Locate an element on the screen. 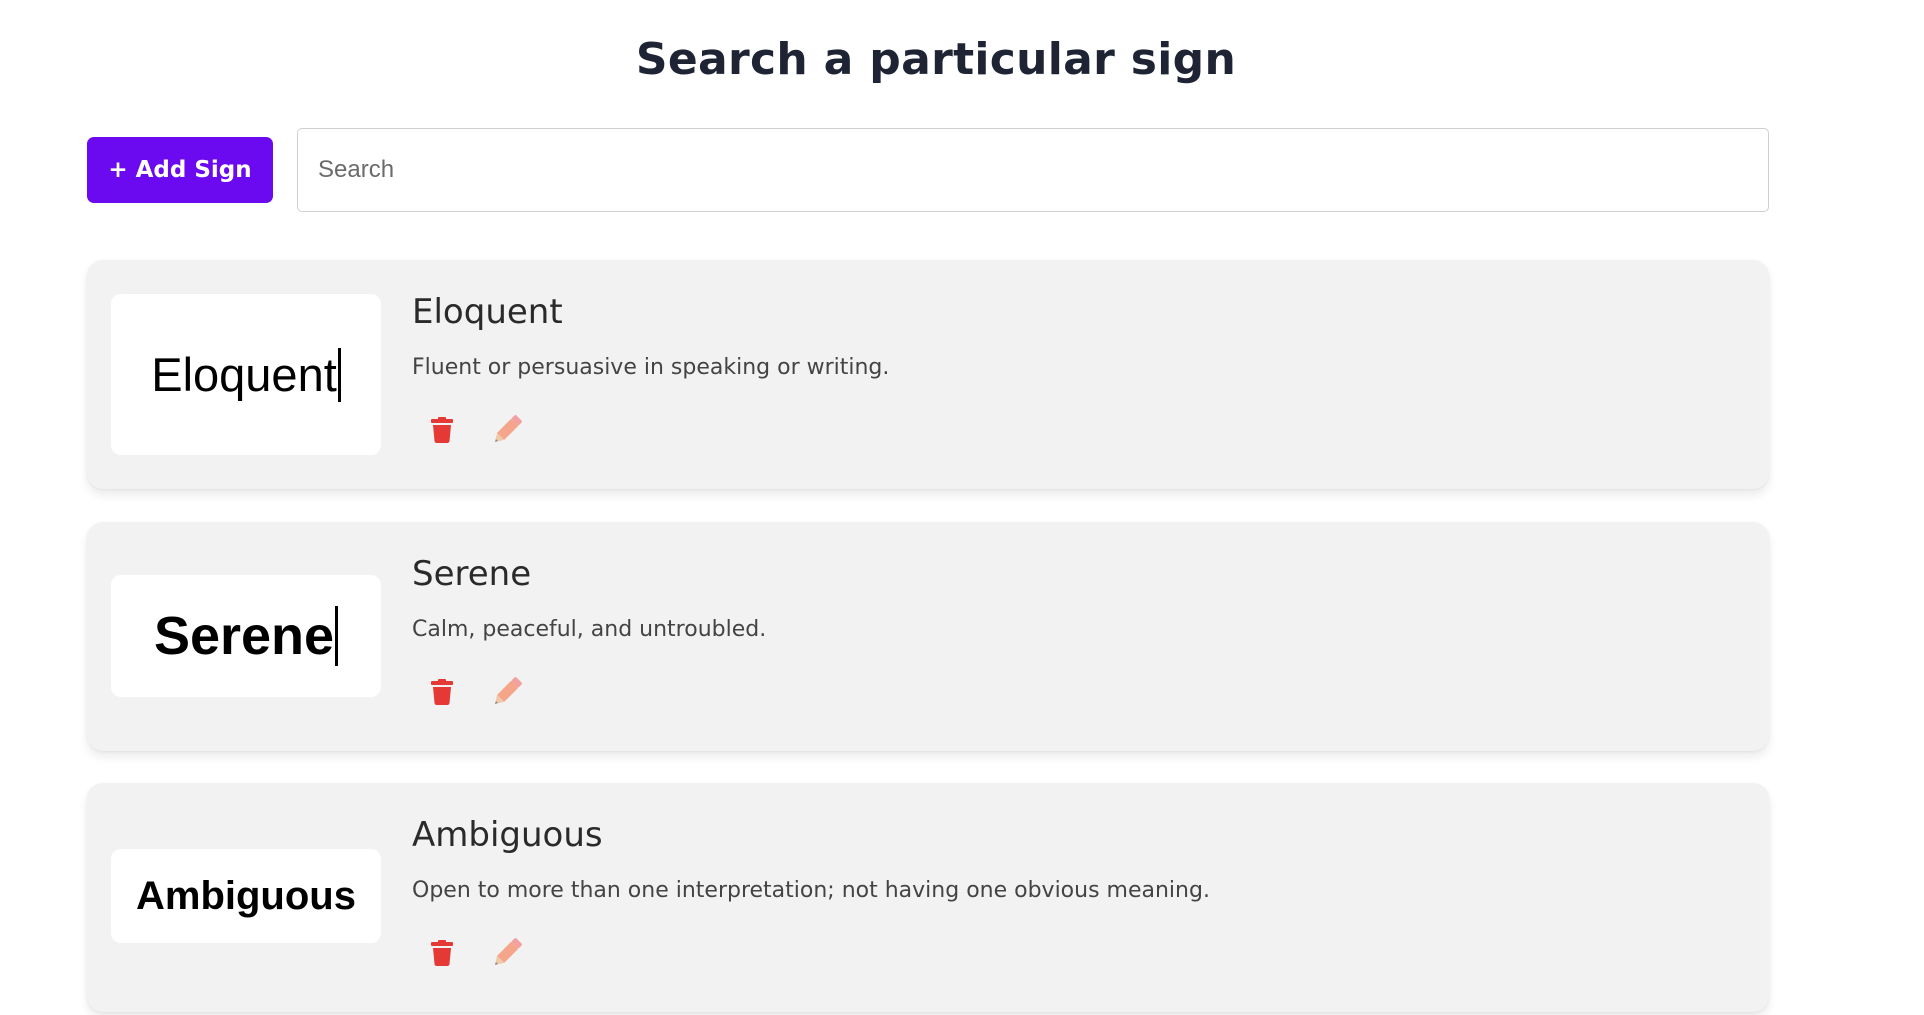 Image resolution: width=1924 pixels, height=1015 pixels. sign-title: Eloquent is located at coordinates (487, 312).